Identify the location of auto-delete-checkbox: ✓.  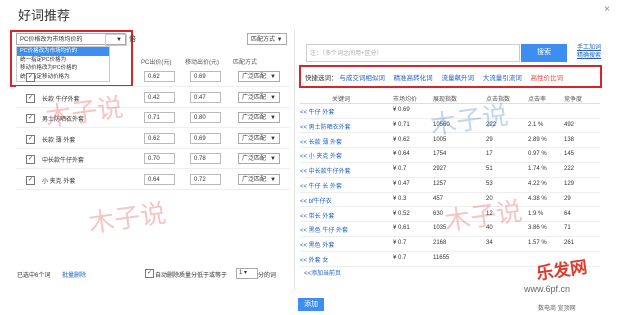
(149, 273).